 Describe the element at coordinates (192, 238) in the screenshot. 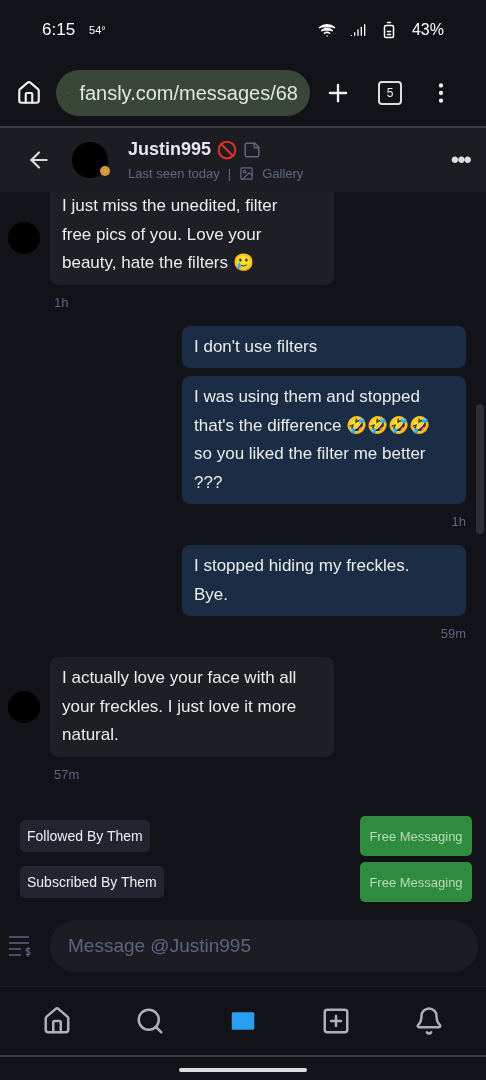

I see `received-message: I just miss the unedited, filter free pics of you. Love your beauty, hate the filters 🥲` at that location.